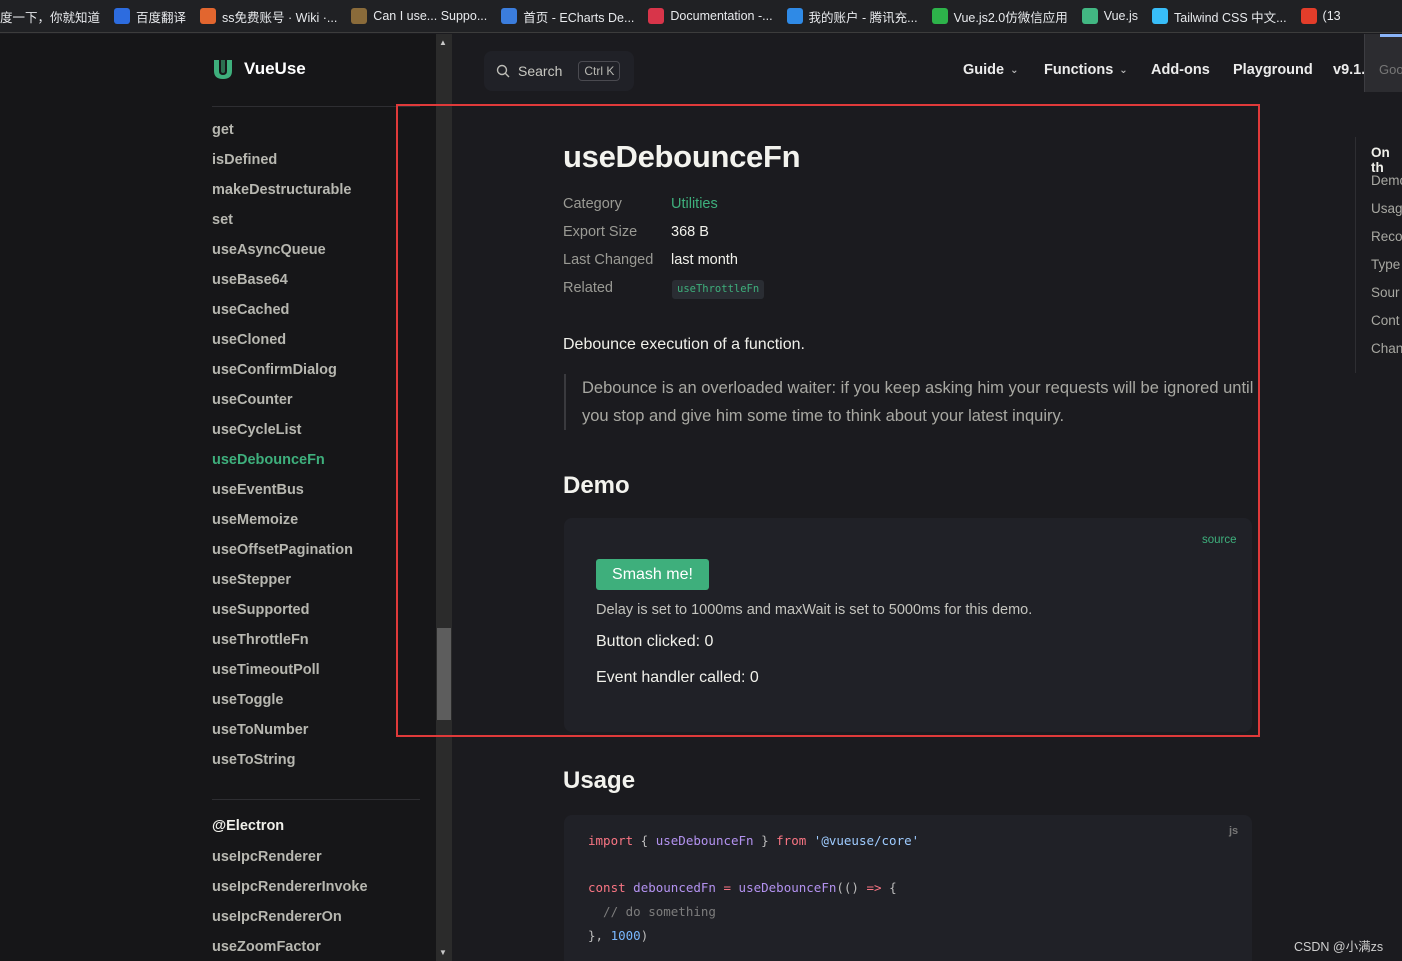 The image size is (1402, 961). I want to click on code-punct: }, so click(765, 840).